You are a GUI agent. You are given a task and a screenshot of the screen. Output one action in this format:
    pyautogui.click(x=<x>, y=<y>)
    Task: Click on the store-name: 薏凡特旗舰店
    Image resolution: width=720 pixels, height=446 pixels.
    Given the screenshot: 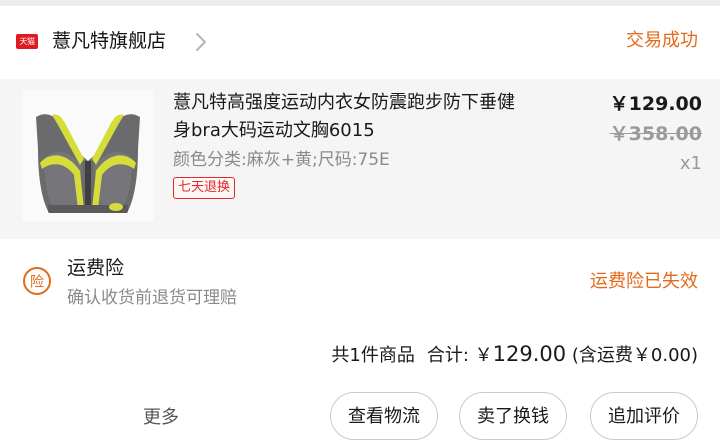 What is the action you would take?
    pyautogui.click(x=109, y=41)
    